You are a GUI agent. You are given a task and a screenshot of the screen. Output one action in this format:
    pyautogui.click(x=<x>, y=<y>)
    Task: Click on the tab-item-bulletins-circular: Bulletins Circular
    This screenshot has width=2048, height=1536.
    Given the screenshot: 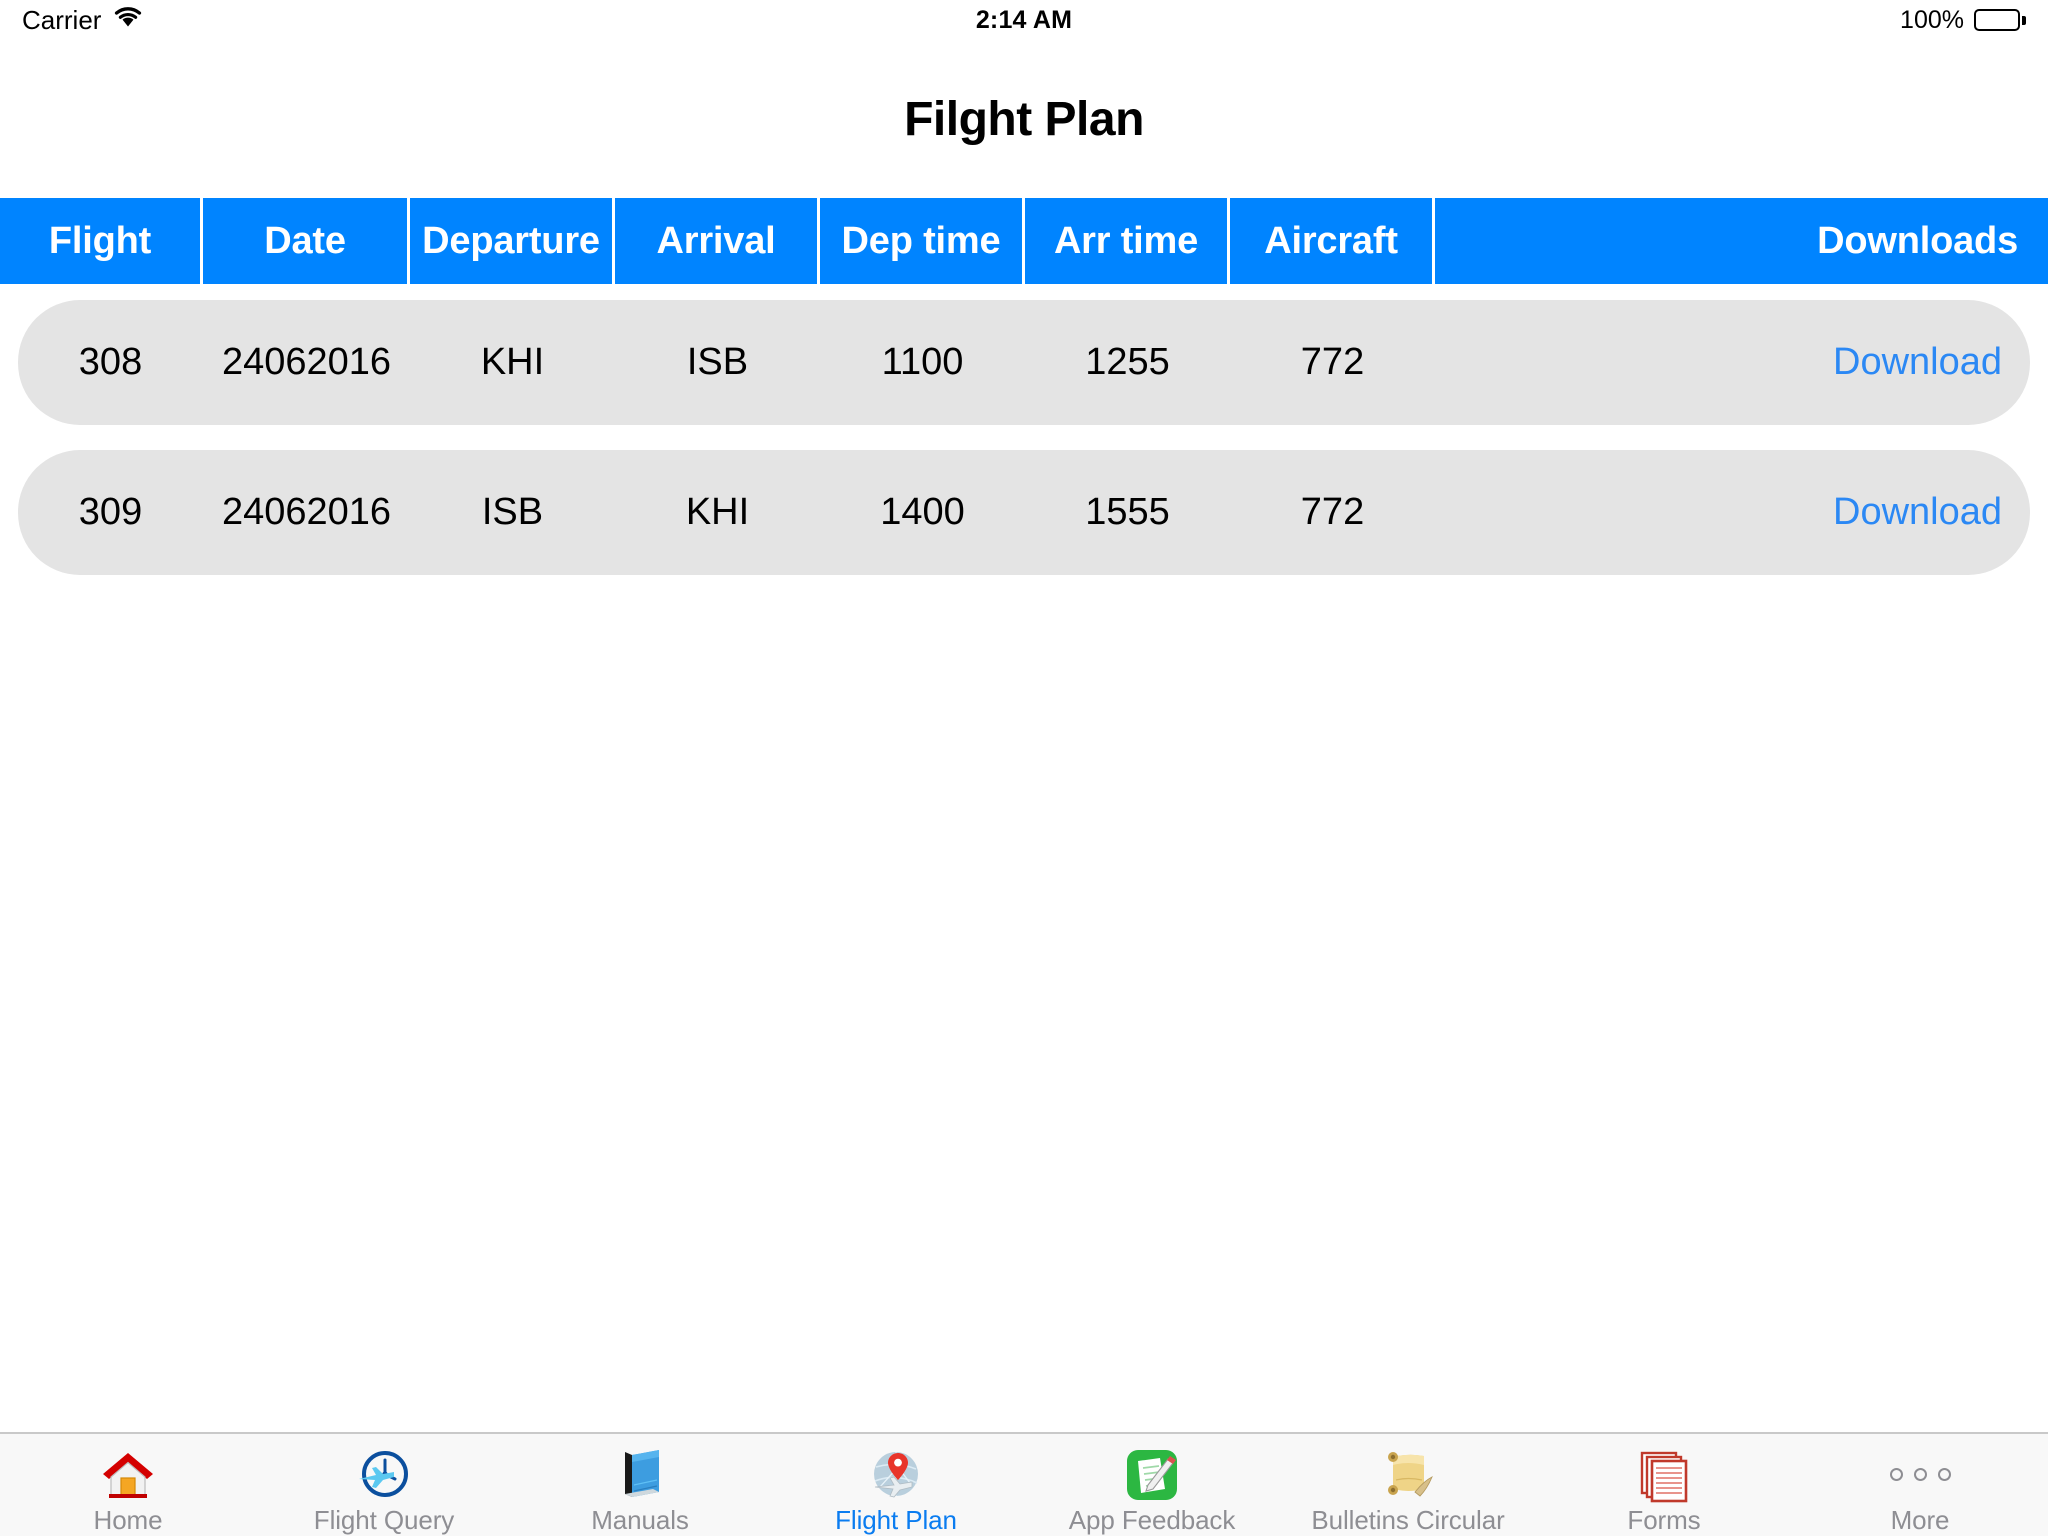 What is the action you would take?
    pyautogui.click(x=1408, y=1485)
    